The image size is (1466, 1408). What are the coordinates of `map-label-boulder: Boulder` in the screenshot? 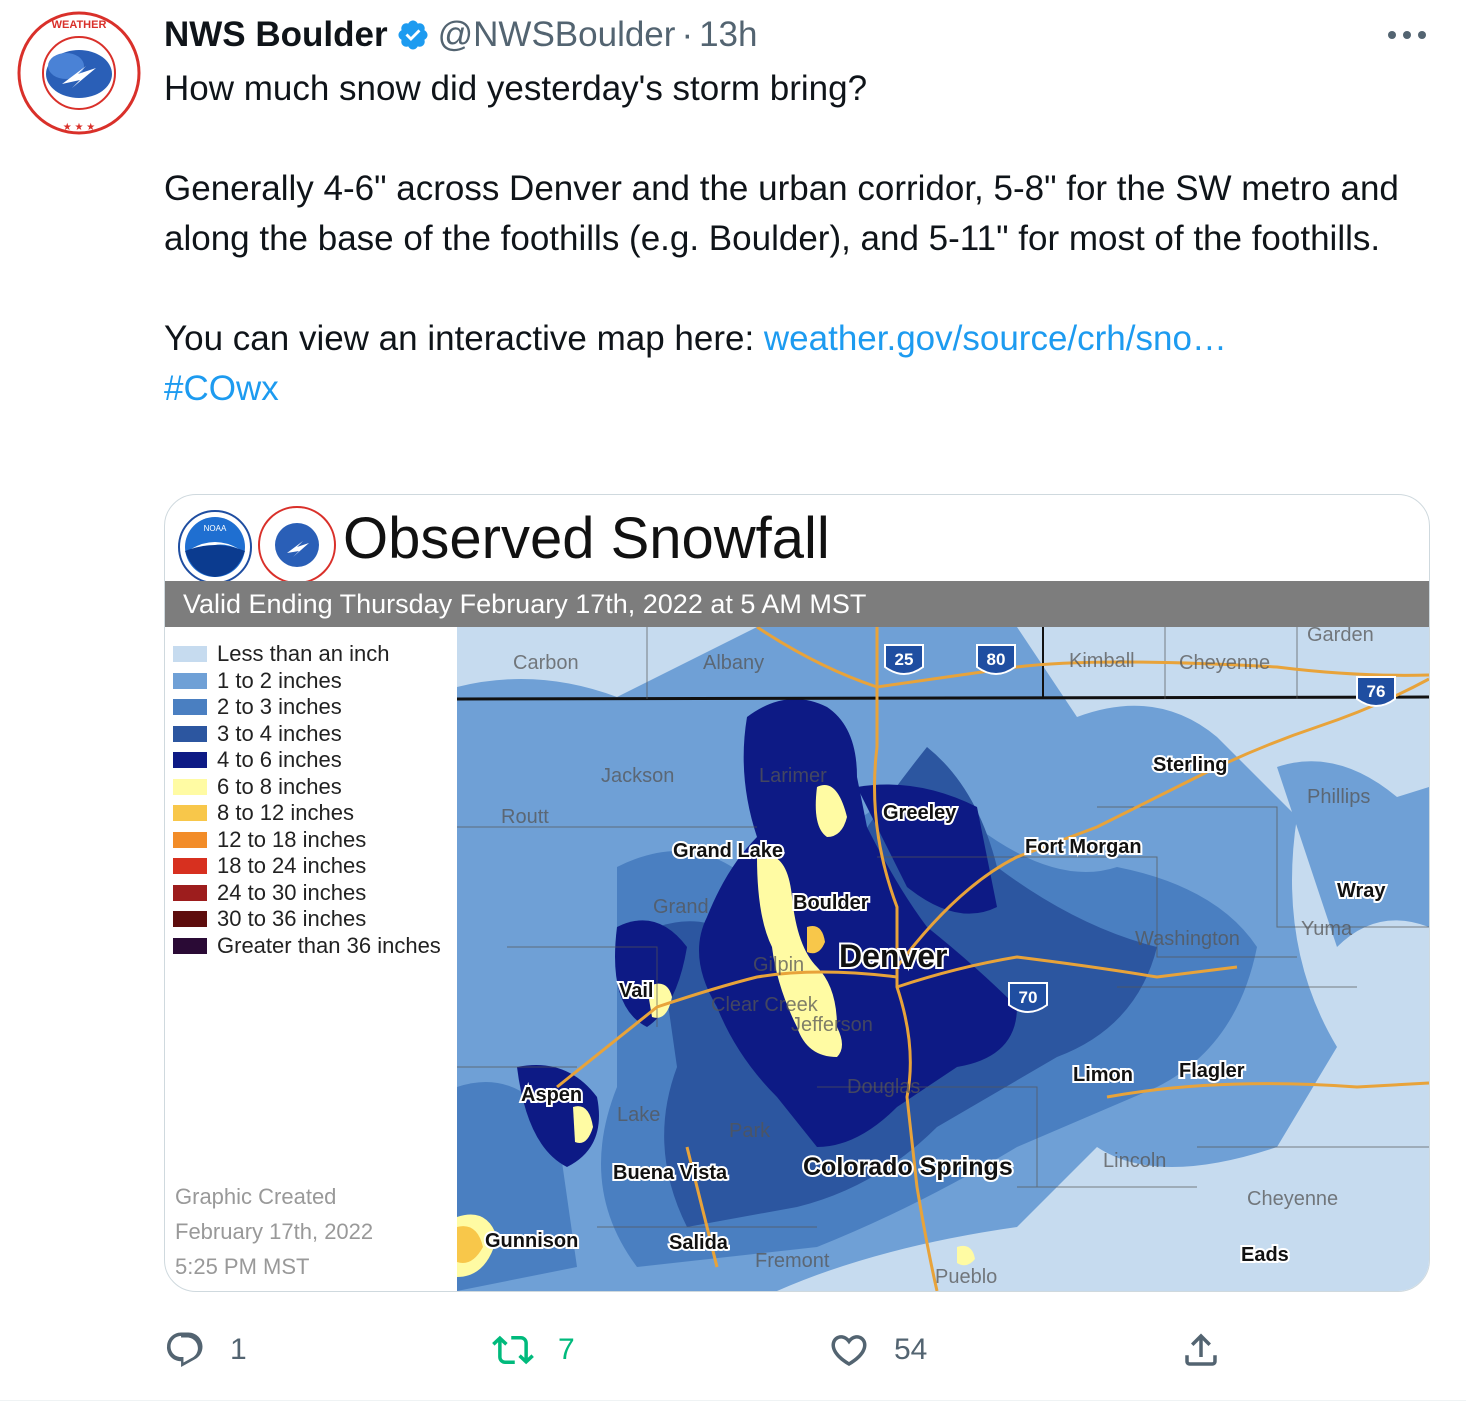 It's located at (831, 903).